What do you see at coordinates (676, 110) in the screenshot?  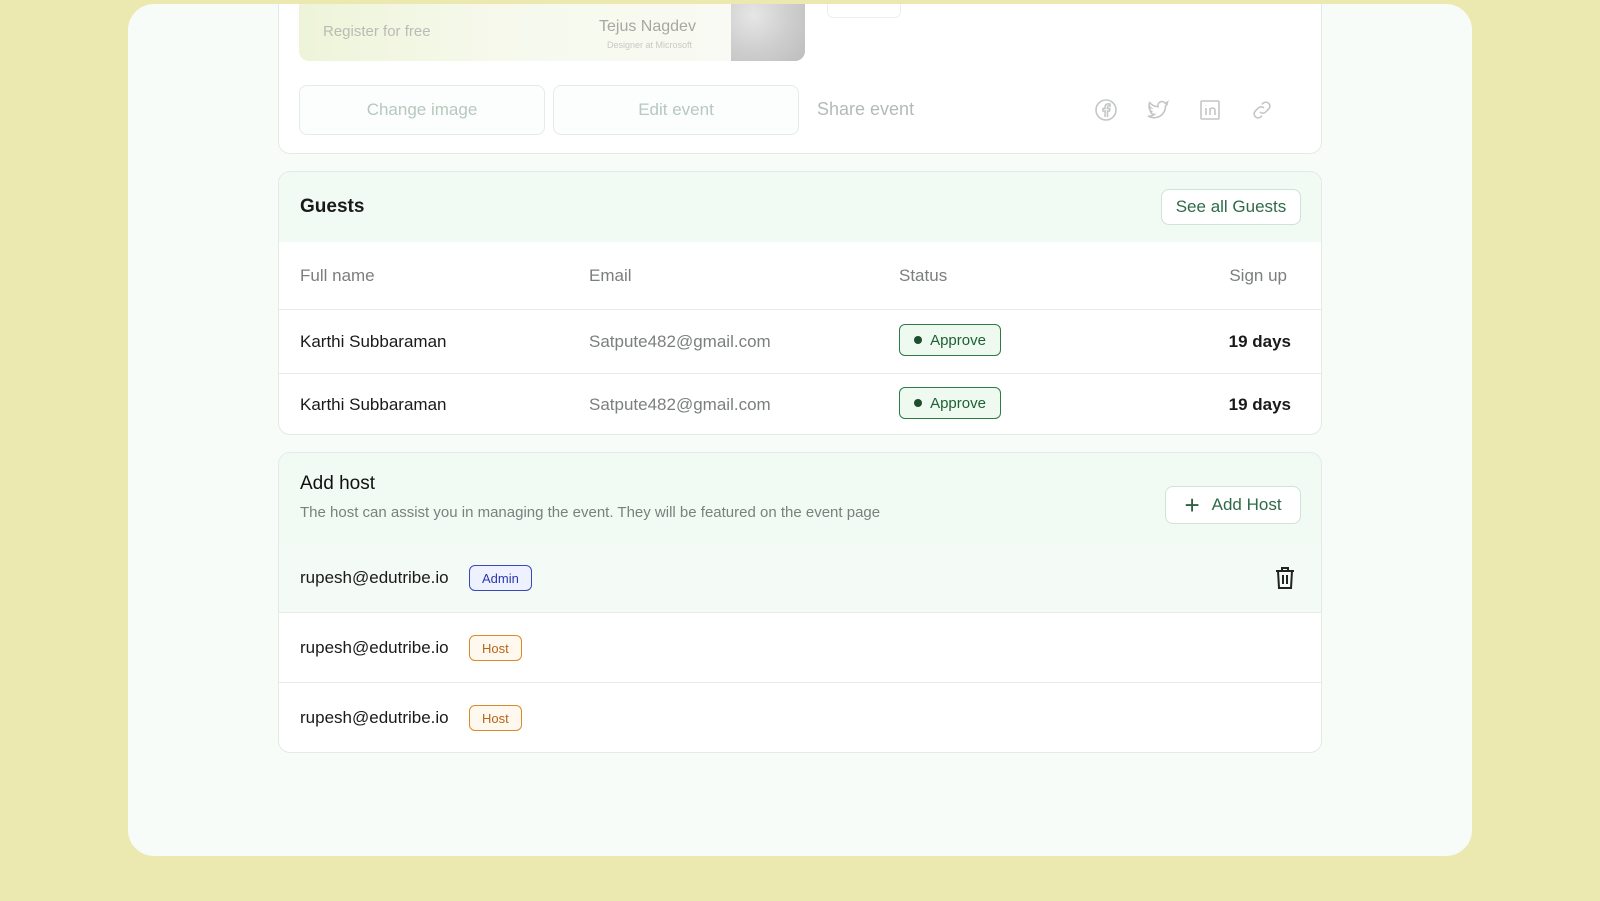 I see `edit-event-button: Edit event` at bounding box center [676, 110].